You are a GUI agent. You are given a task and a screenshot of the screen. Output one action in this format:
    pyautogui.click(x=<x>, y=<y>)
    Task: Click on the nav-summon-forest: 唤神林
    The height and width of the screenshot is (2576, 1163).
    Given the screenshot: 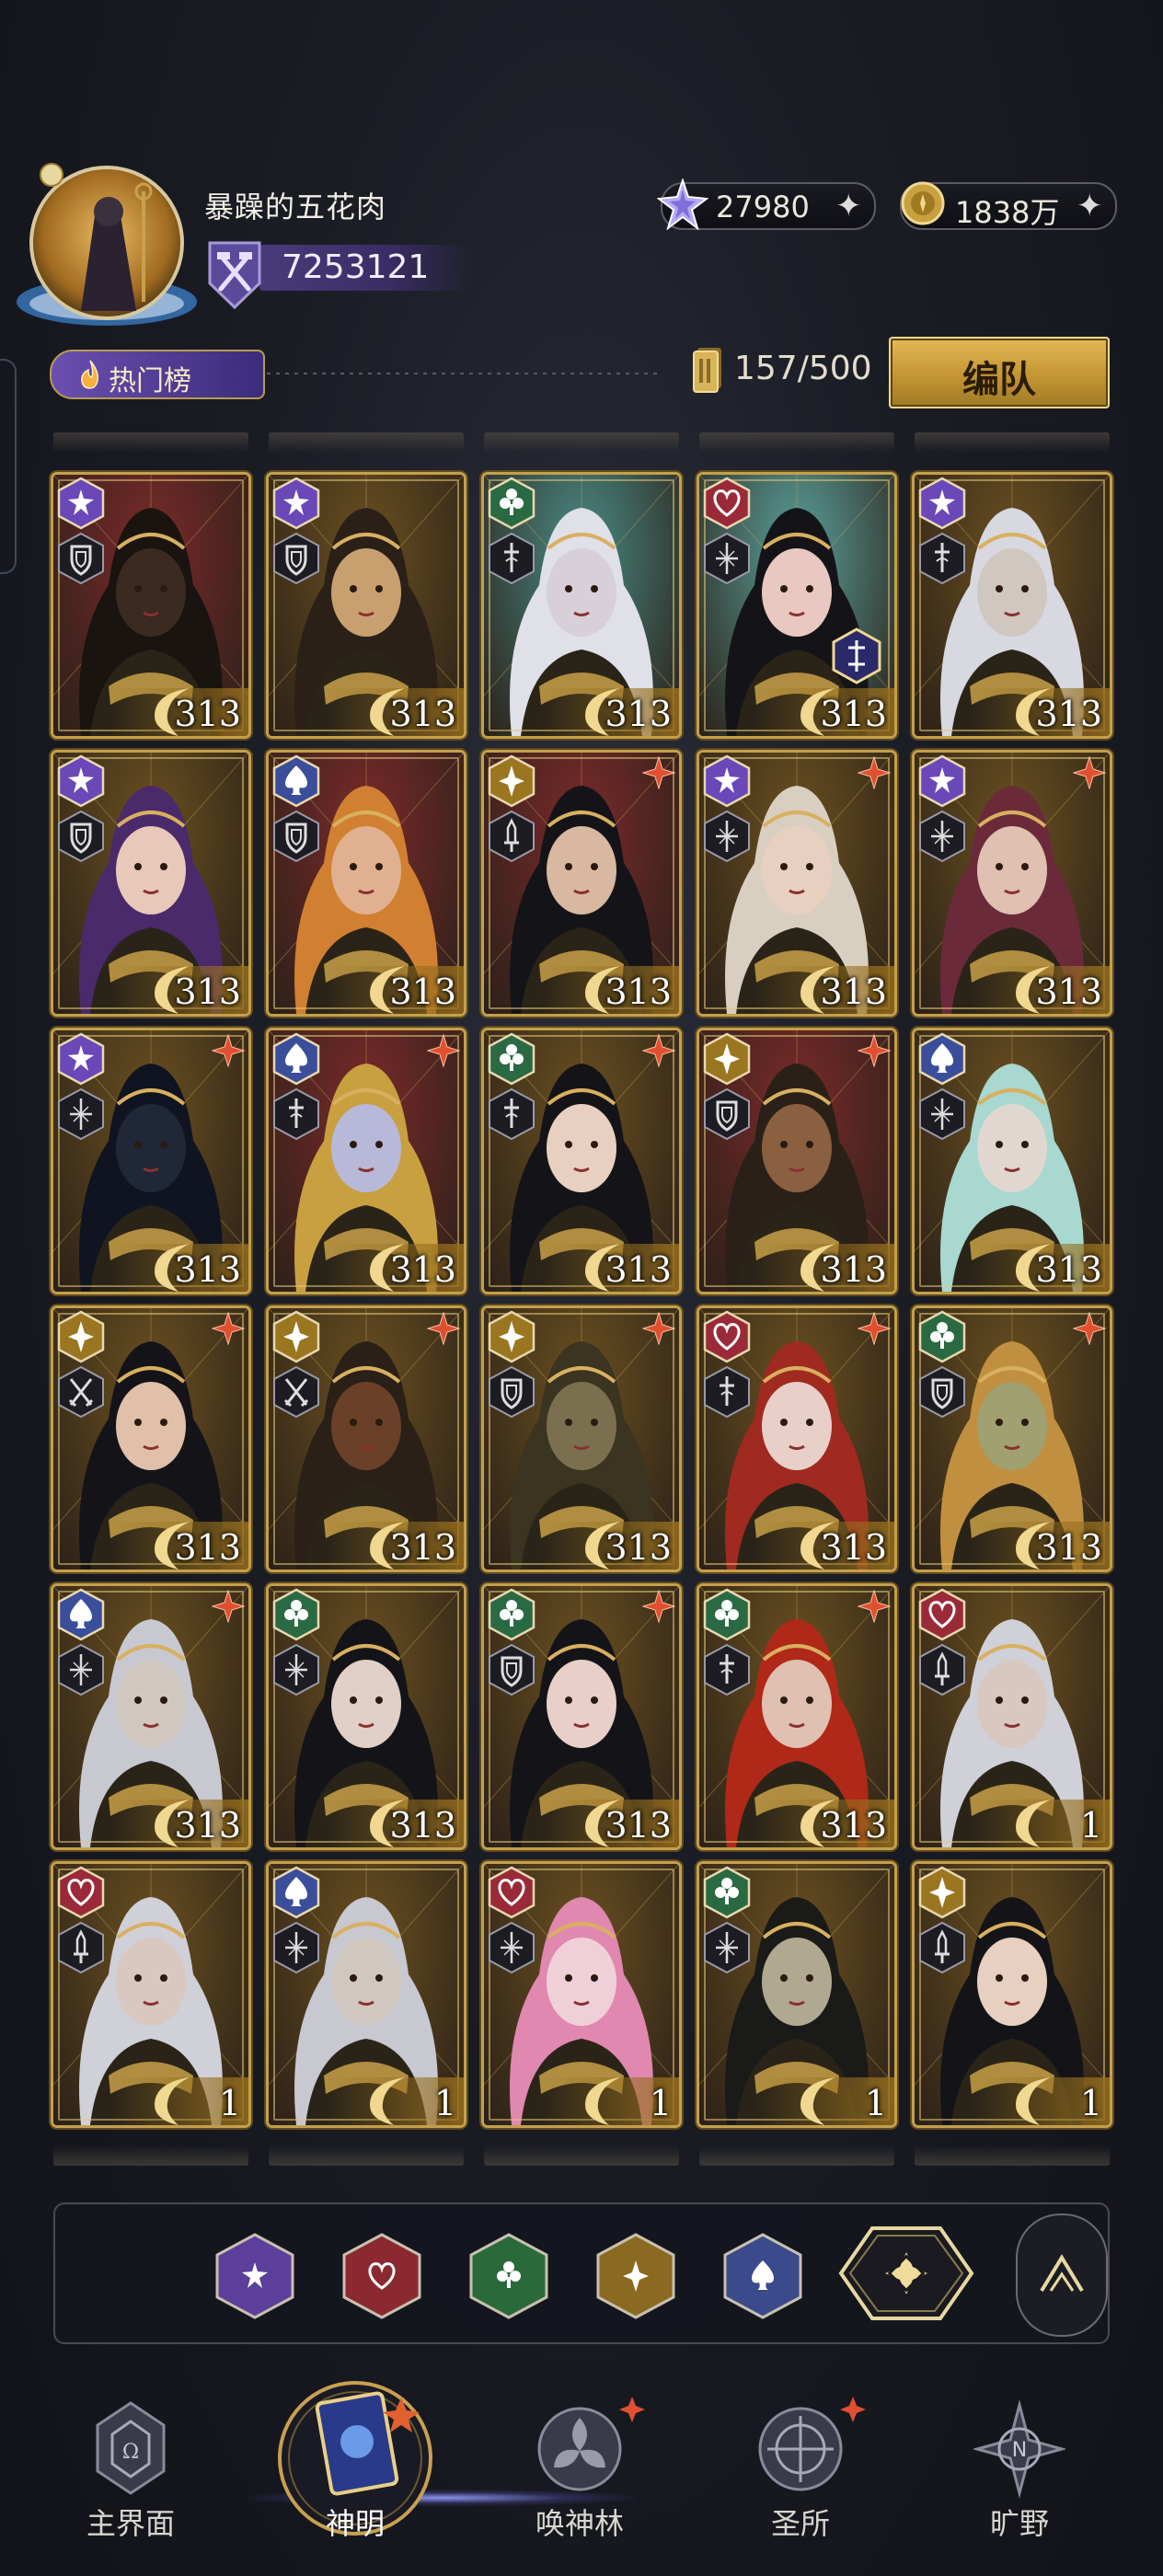 What is the action you would take?
    pyautogui.click(x=580, y=2485)
    